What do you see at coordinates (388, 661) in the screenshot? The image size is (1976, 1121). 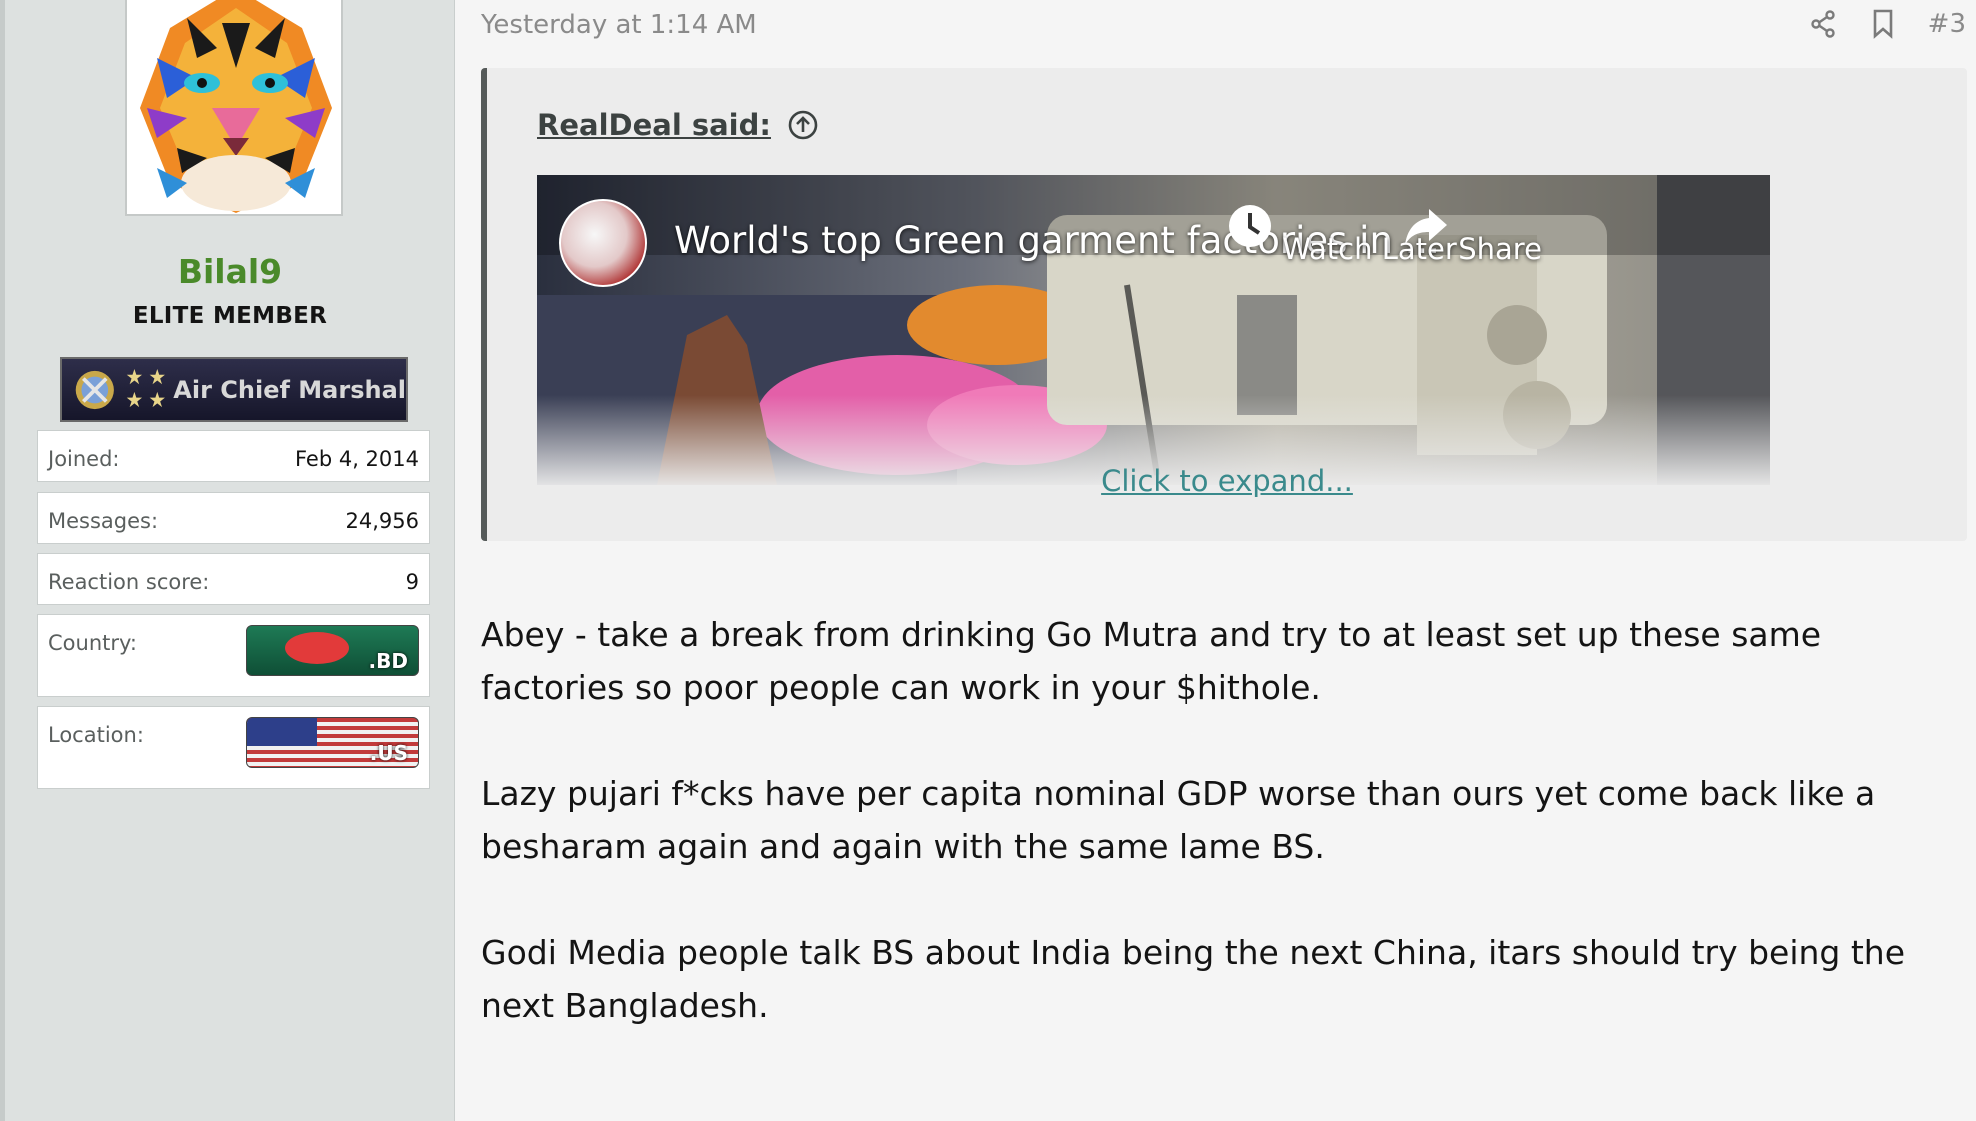 I see `flag-code: .BD` at bounding box center [388, 661].